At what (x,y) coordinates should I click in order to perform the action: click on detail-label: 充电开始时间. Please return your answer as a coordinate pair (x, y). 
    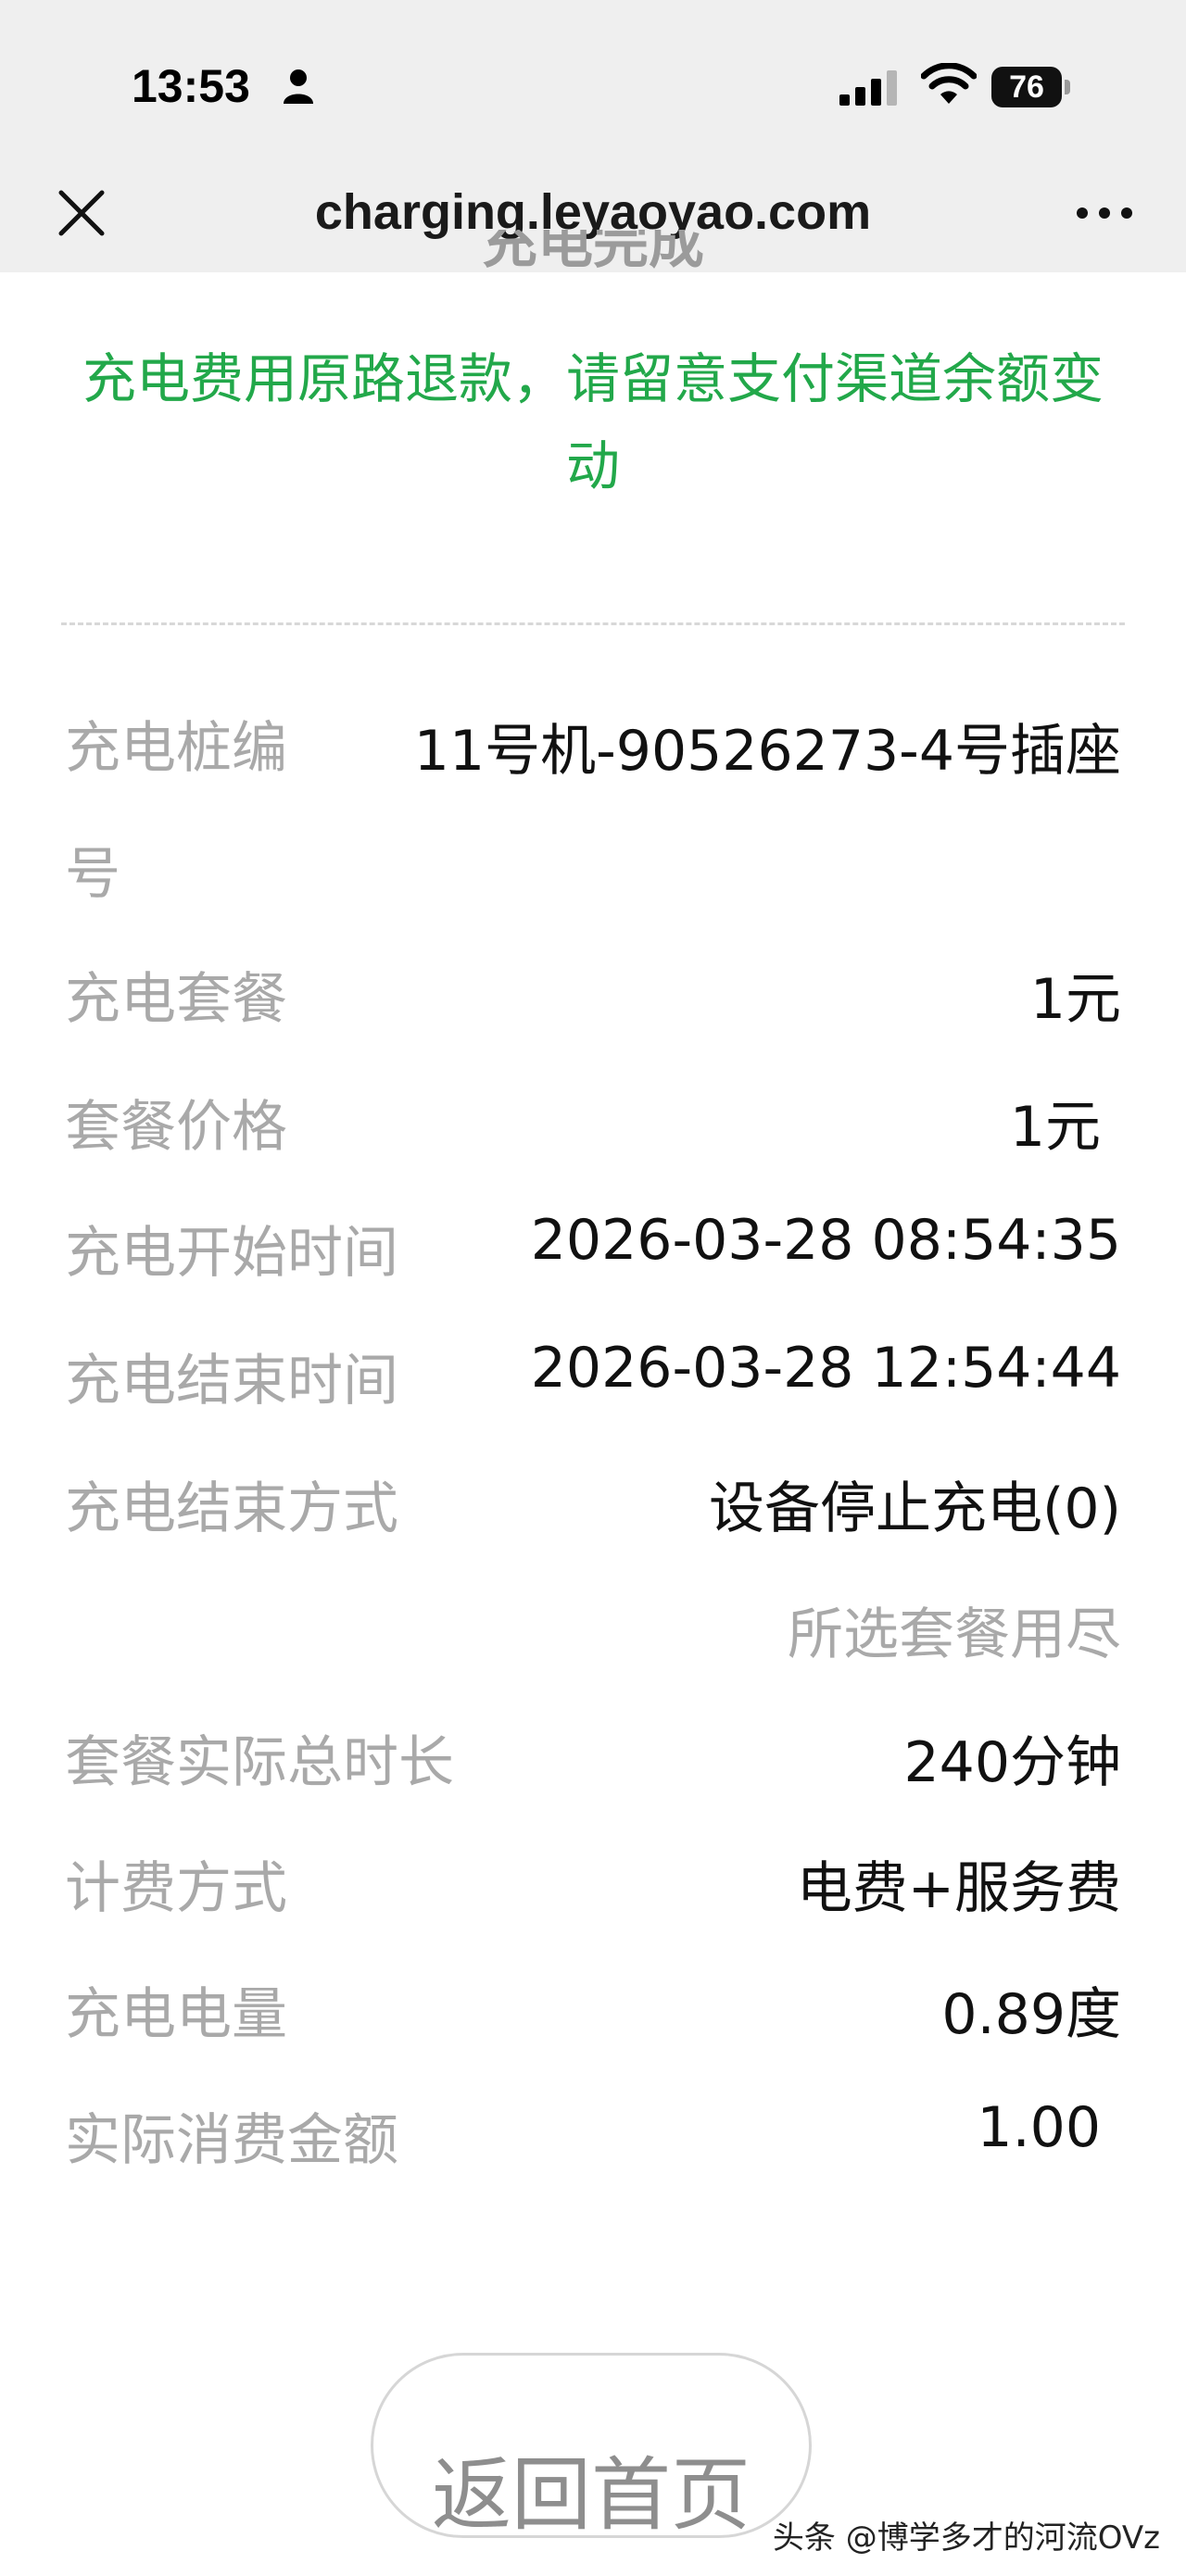
    Looking at the image, I should click on (231, 1253).